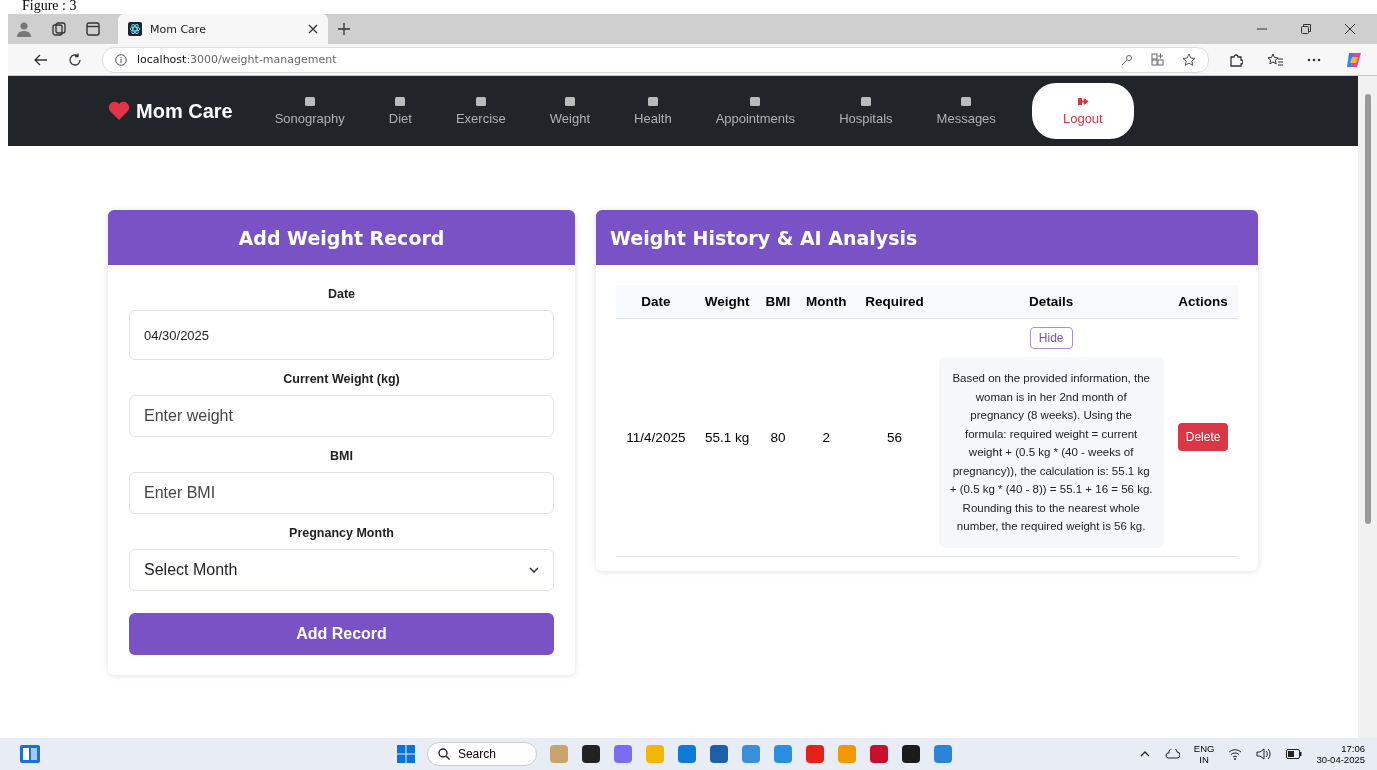 Image resolution: width=1377 pixels, height=770 pixels. Describe the element at coordinates (341, 533) in the screenshot. I see `field-label: Pregnancy Month` at that location.